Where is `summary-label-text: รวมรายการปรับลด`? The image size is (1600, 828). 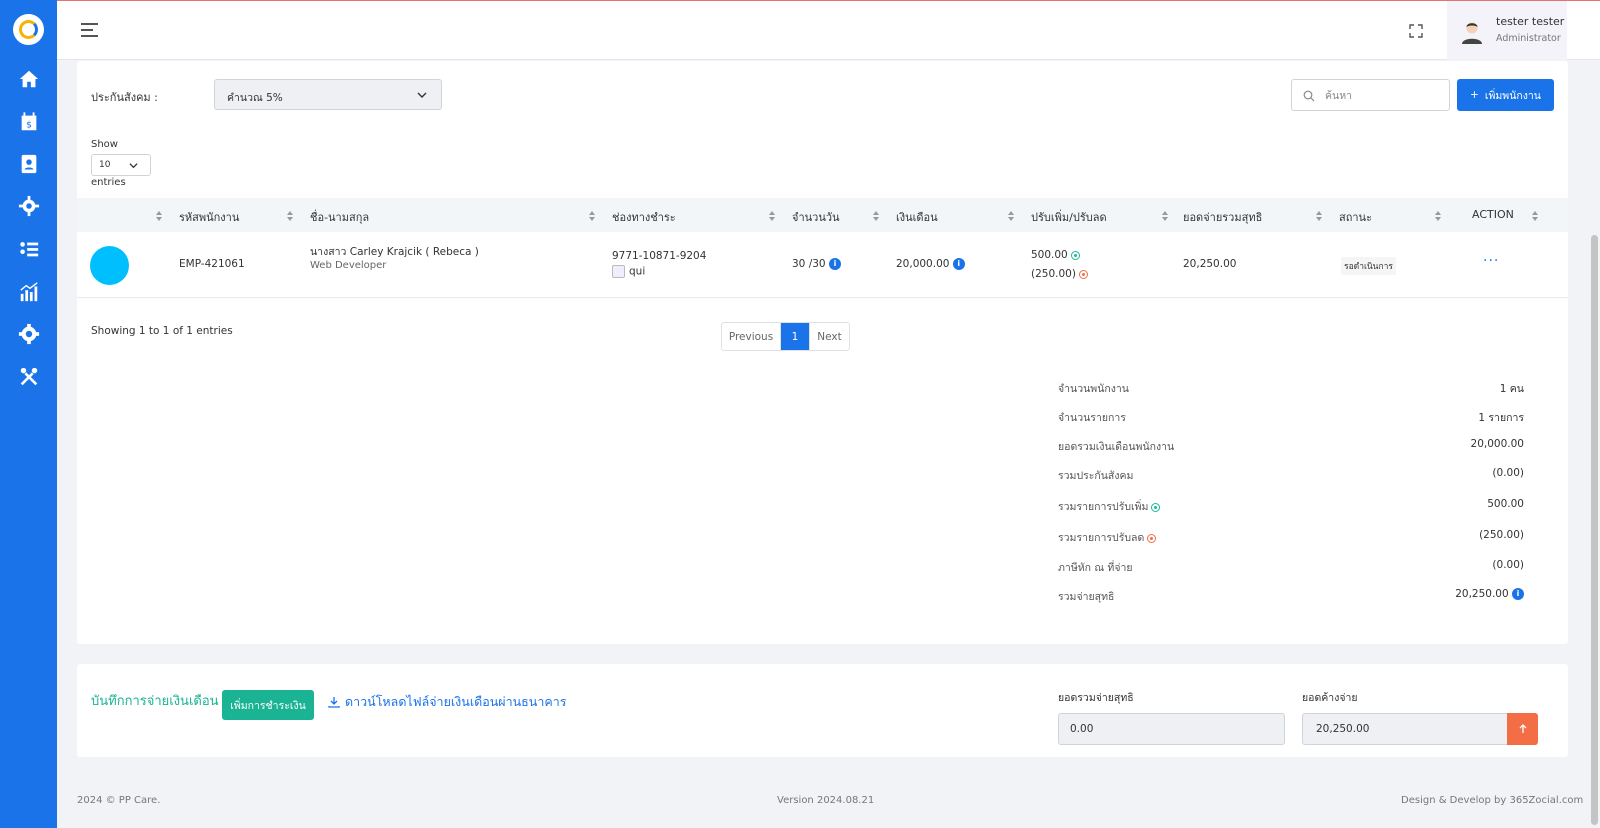 summary-label-text: รวมรายการปรับลด is located at coordinates (1101, 538).